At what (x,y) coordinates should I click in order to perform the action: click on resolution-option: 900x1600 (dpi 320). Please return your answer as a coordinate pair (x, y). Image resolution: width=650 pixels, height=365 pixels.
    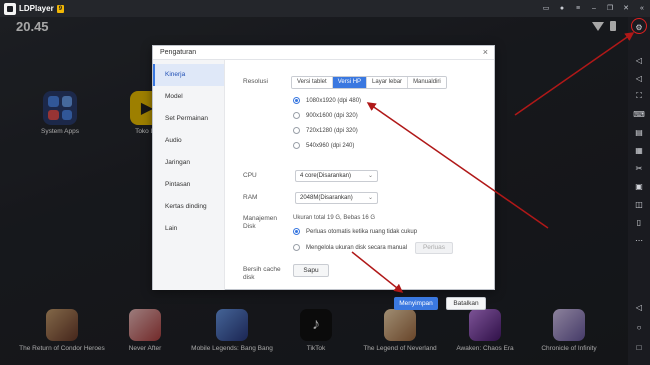
    Looking at the image, I should click on (325, 115).